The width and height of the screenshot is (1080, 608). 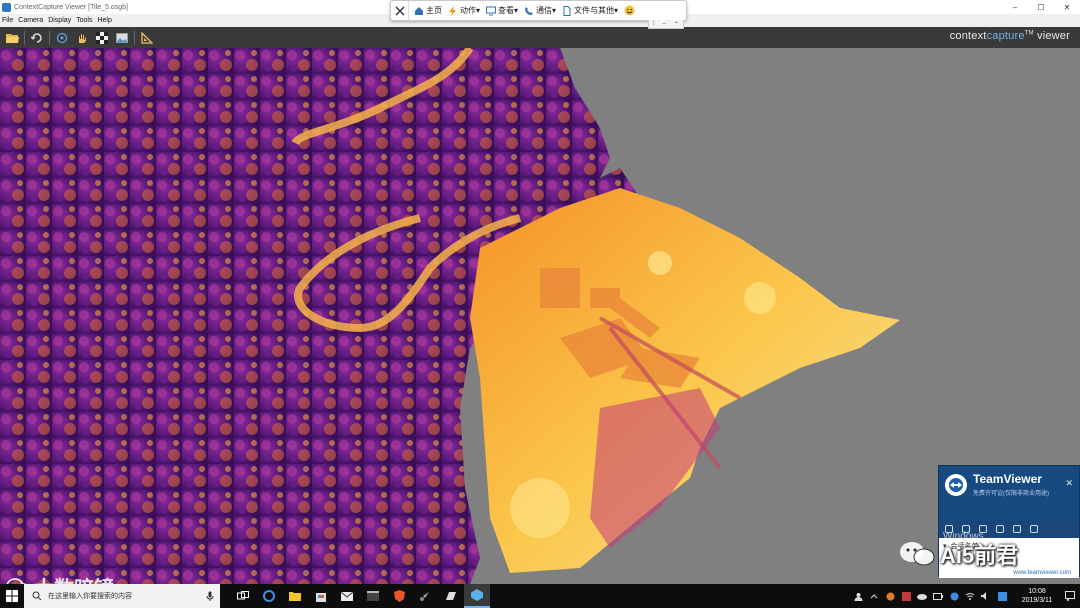 What do you see at coordinates (979, 555) in the screenshot?
I see `watermark-right-text: Ai5前君` at bounding box center [979, 555].